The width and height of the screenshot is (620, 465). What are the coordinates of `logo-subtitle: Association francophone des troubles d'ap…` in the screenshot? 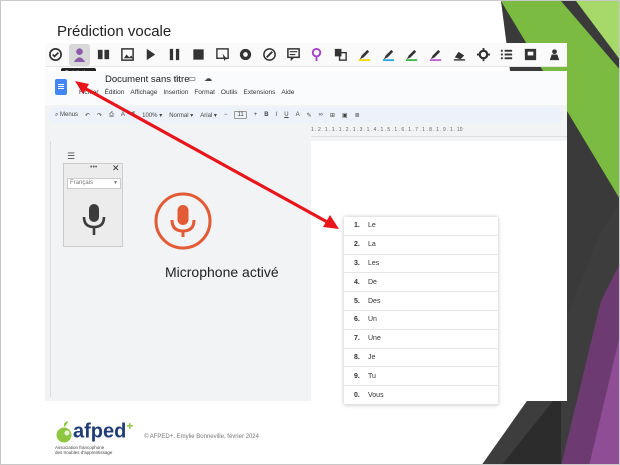 It's located at (95, 450).